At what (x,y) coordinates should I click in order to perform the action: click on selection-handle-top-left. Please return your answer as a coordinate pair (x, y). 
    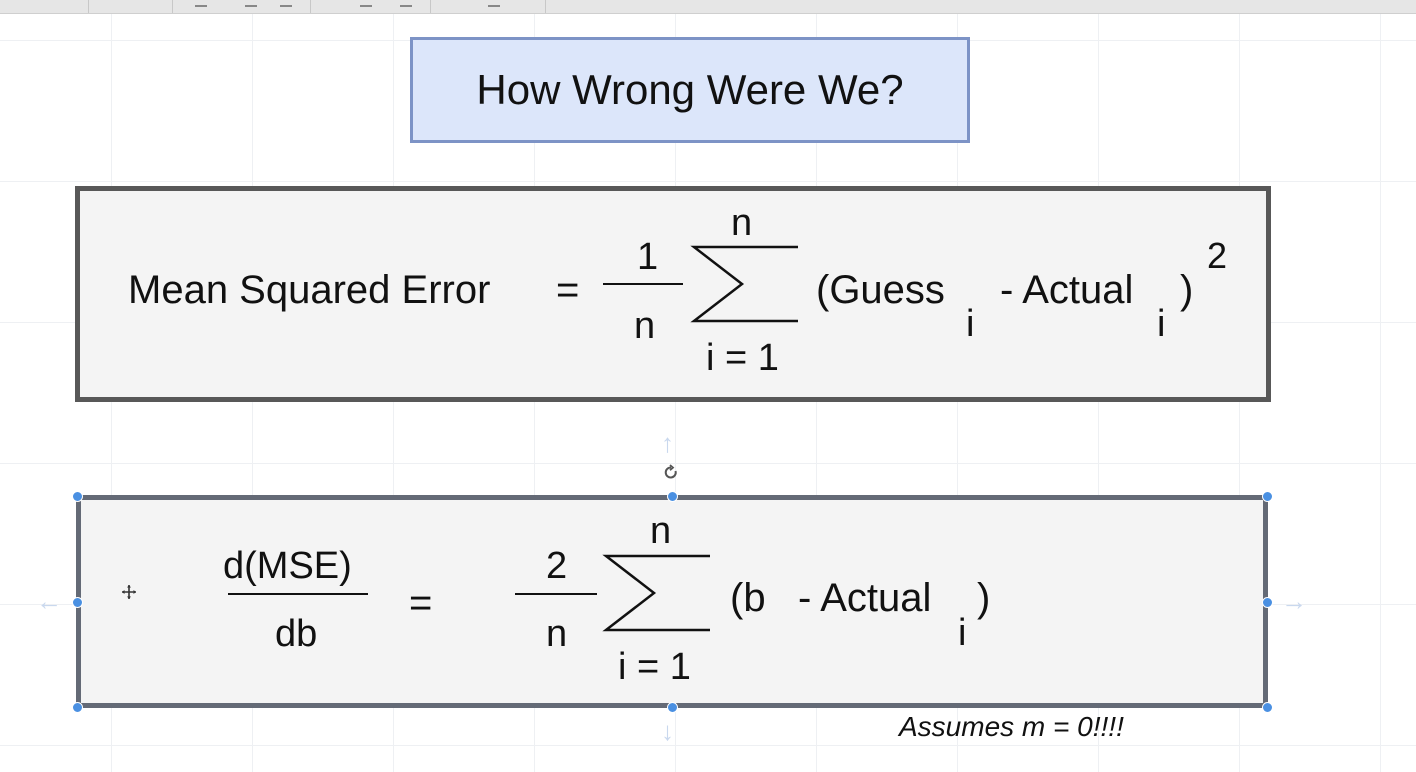
    Looking at the image, I should click on (77, 496).